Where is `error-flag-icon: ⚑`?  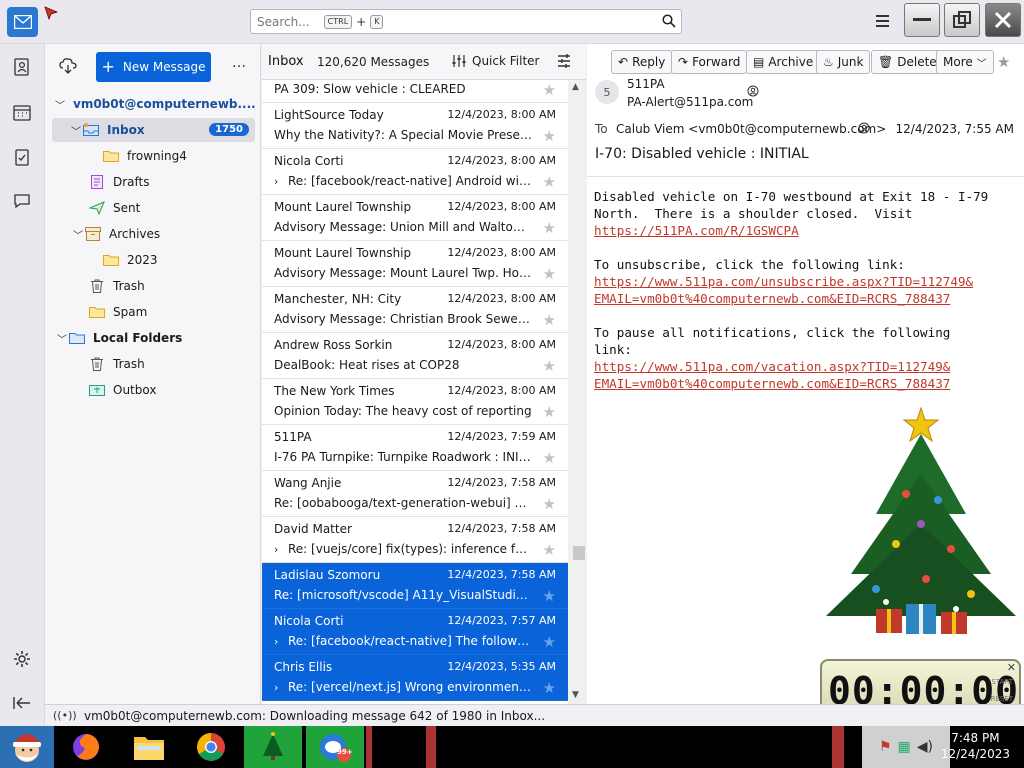 error-flag-icon: ⚑ is located at coordinates (885, 747).